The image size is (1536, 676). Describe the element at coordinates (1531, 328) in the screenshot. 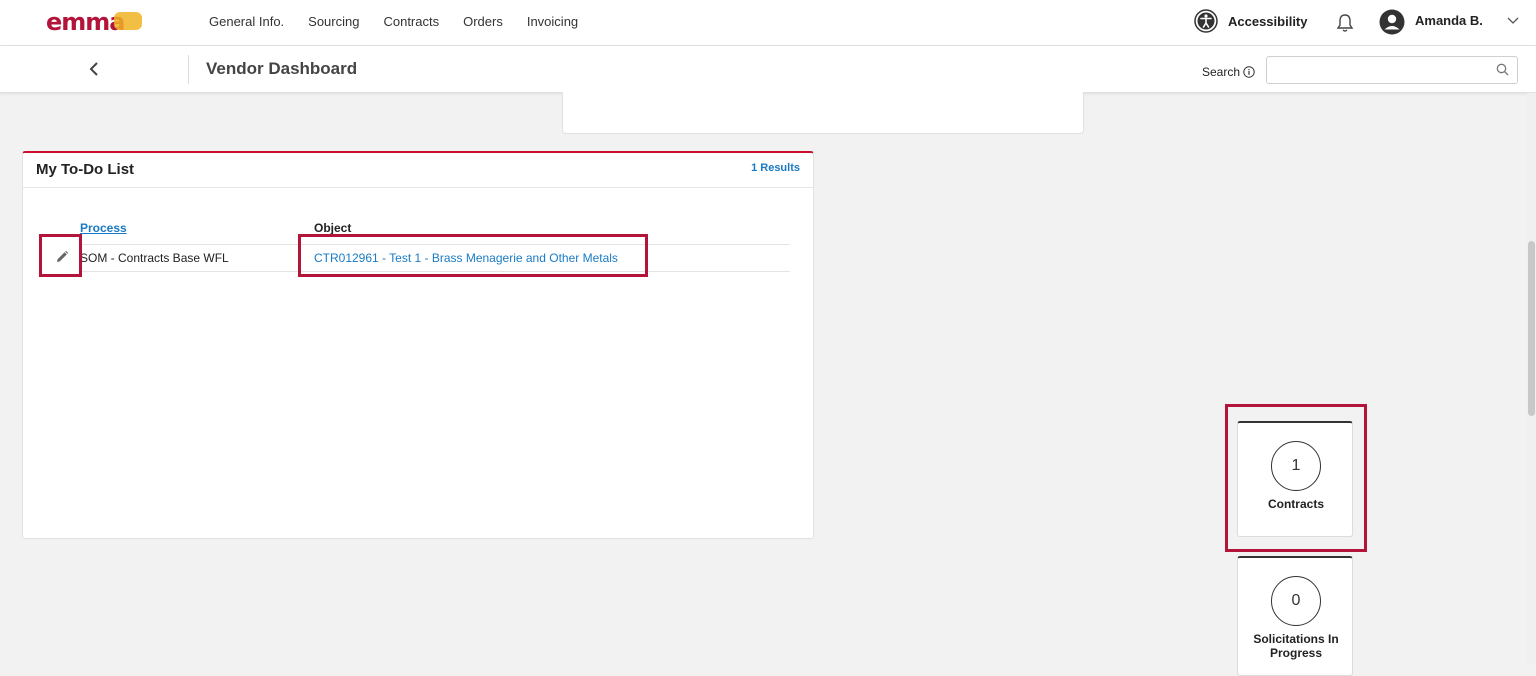

I see `scrollbar-thumb` at that location.